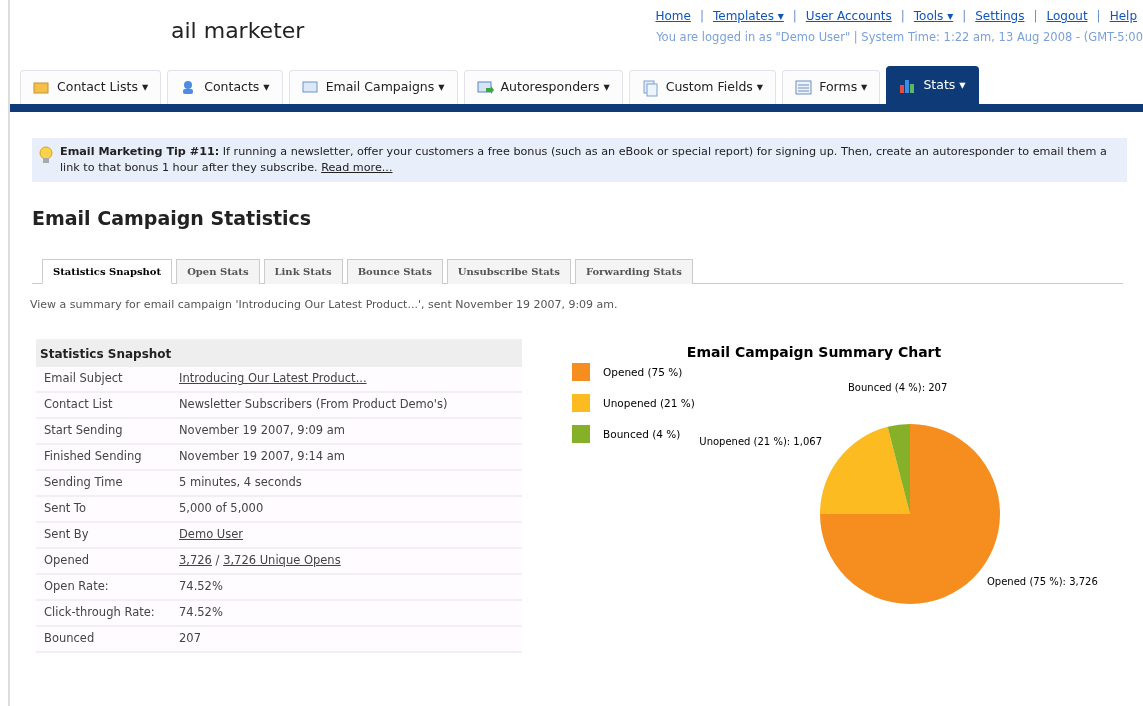 The width and height of the screenshot is (1143, 706). Describe the element at coordinates (848, 16) in the screenshot. I see `header-link: User Accounts` at that location.